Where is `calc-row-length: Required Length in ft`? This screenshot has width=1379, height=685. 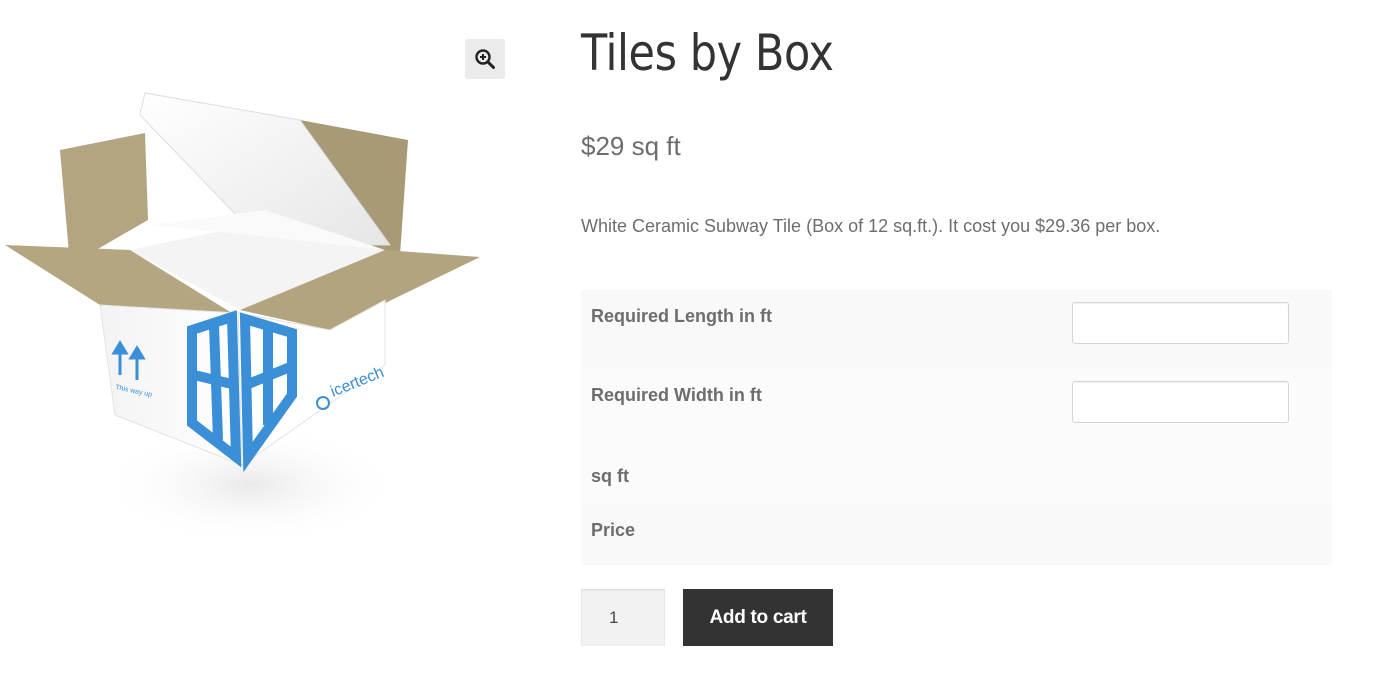
calc-row-length: Required Length in ft is located at coordinates (956, 329).